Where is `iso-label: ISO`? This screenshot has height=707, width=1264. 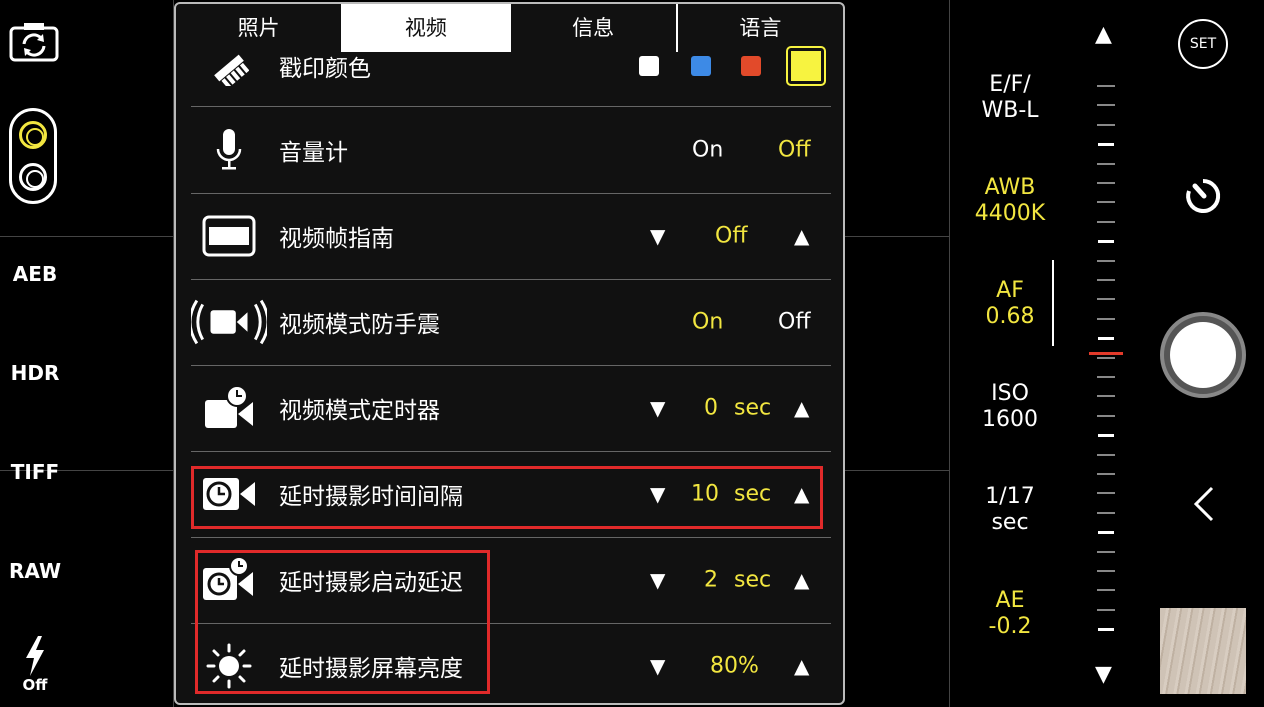
iso-label: ISO is located at coordinates (1010, 393).